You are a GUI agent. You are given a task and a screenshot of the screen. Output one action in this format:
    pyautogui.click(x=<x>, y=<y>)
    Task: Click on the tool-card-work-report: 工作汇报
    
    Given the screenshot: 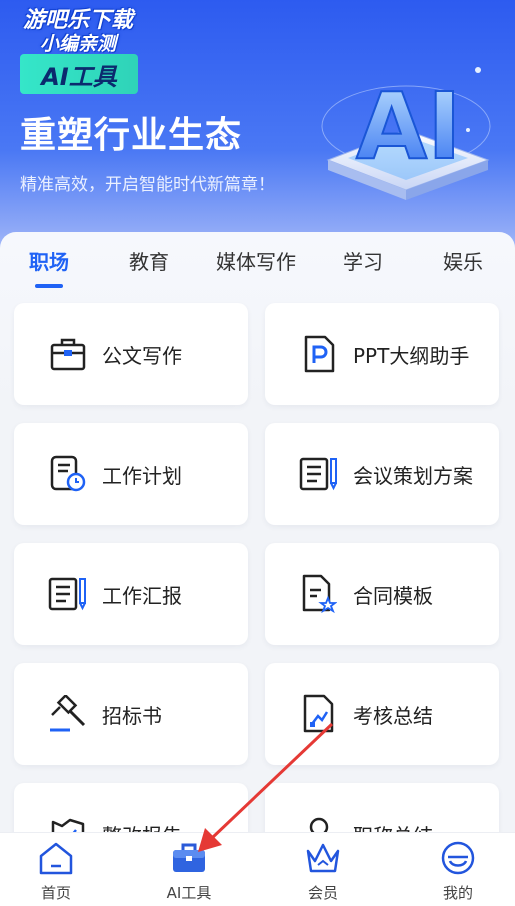 What is the action you would take?
    pyautogui.click(x=131, y=594)
    